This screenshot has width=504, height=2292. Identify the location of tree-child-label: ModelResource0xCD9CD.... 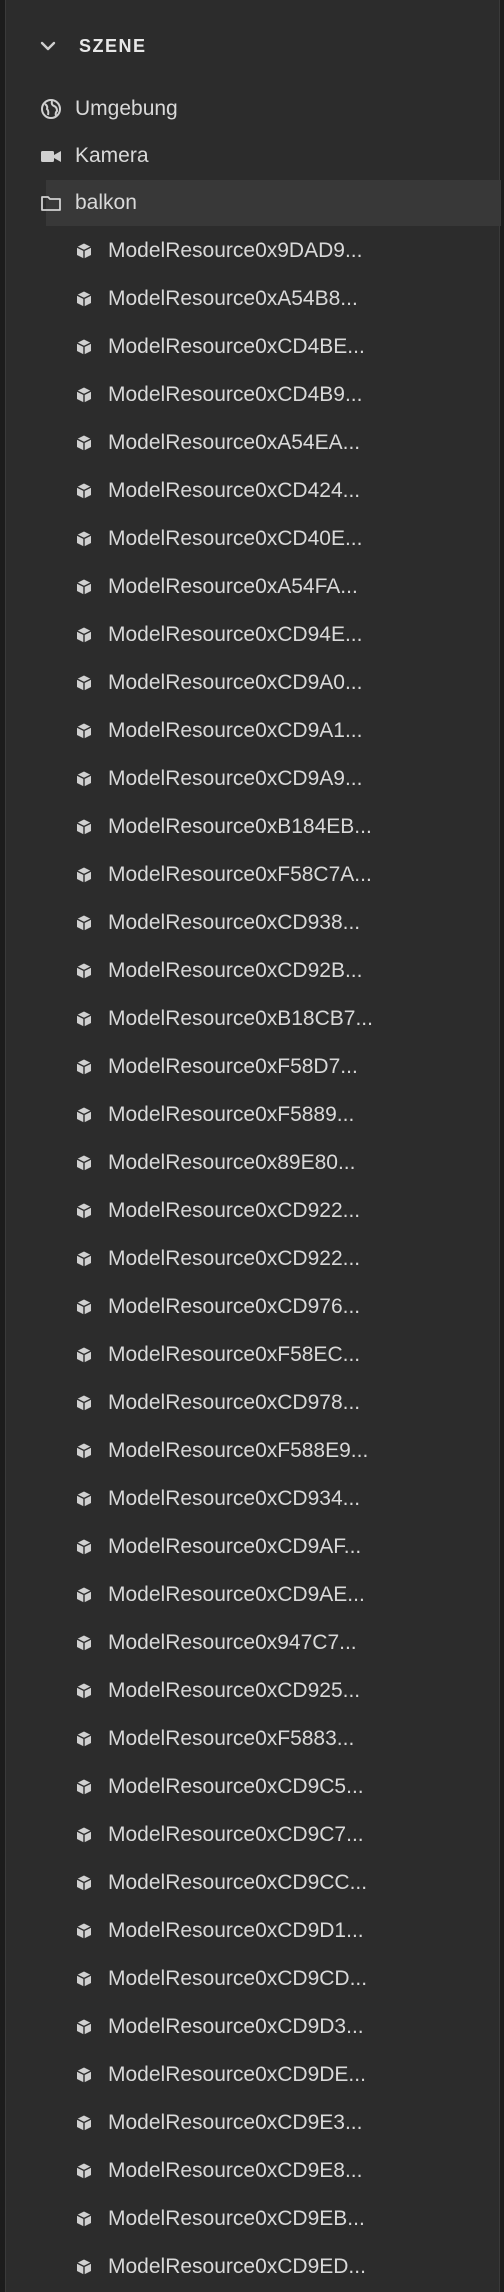
(238, 1978).